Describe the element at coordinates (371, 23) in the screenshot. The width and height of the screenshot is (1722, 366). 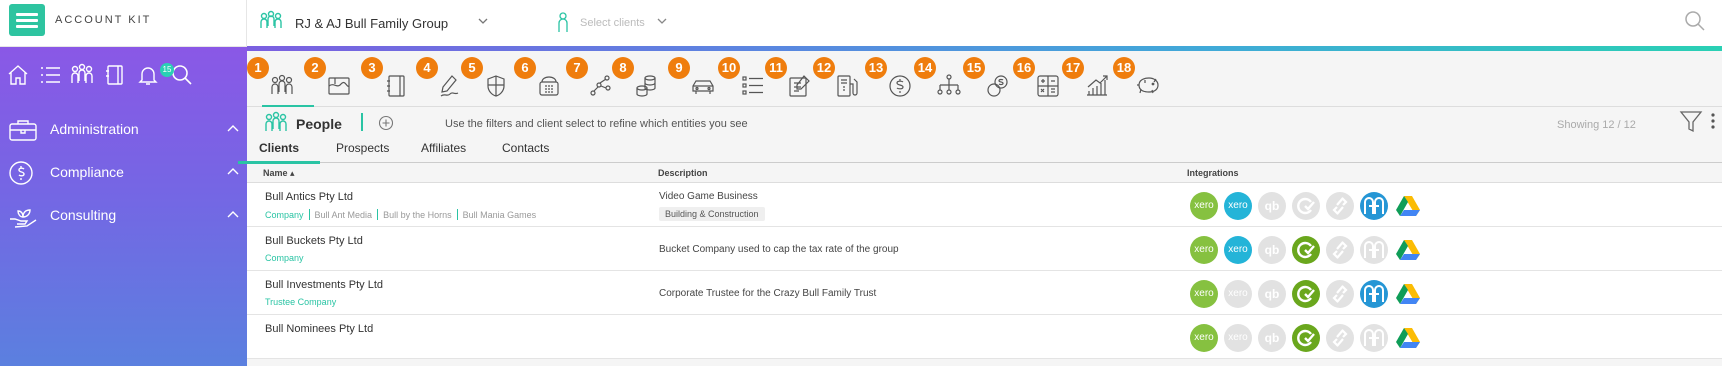
I see `group-selector: RJ & AJ Bull Family Group` at that location.